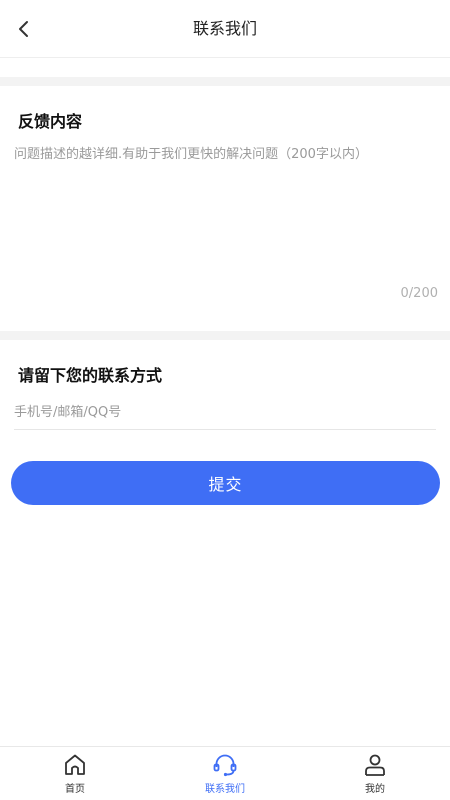 The image size is (450, 800). What do you see at coordinates (50, 121) in the screenshot?
I see `feedback-section-title: 反馈内容` at bounding box center [50, 121].